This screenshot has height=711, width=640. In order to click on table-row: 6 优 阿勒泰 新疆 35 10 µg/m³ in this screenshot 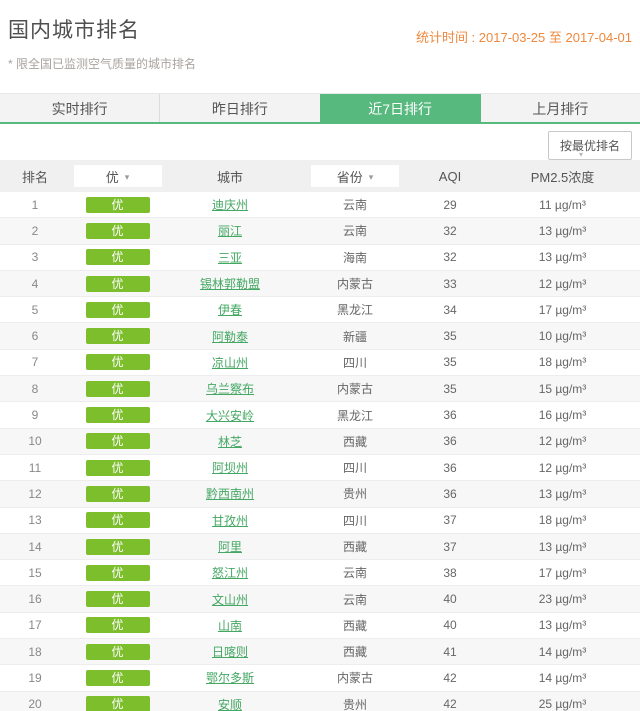, I will do `click(320, 336)`.